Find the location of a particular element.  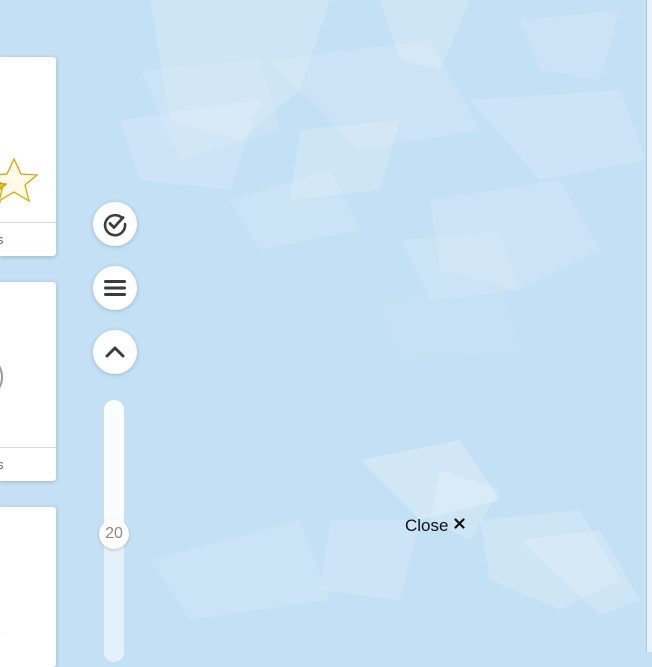

card-3: ▸ is located at coordinates (28, 587).